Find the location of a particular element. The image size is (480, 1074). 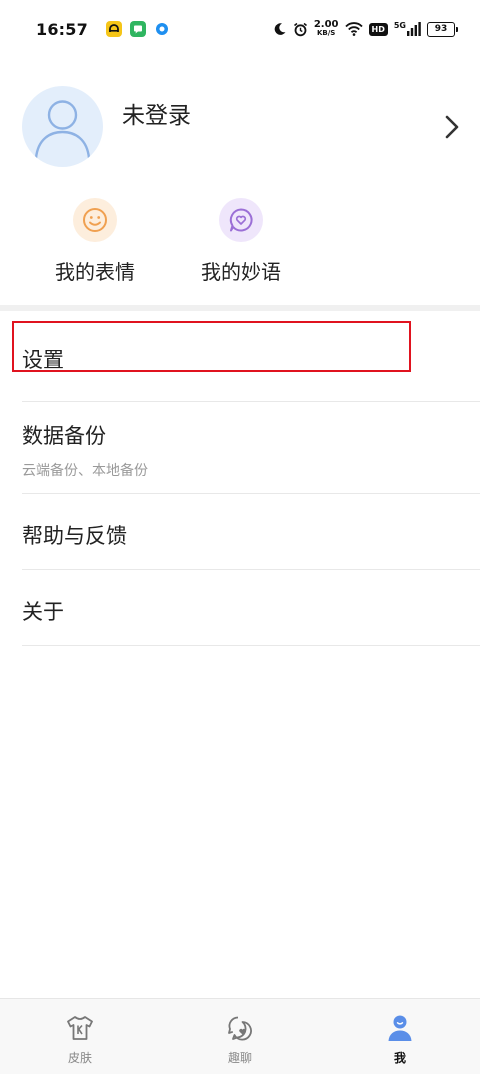

message-notification-icon is located at coordinates (137, 29).